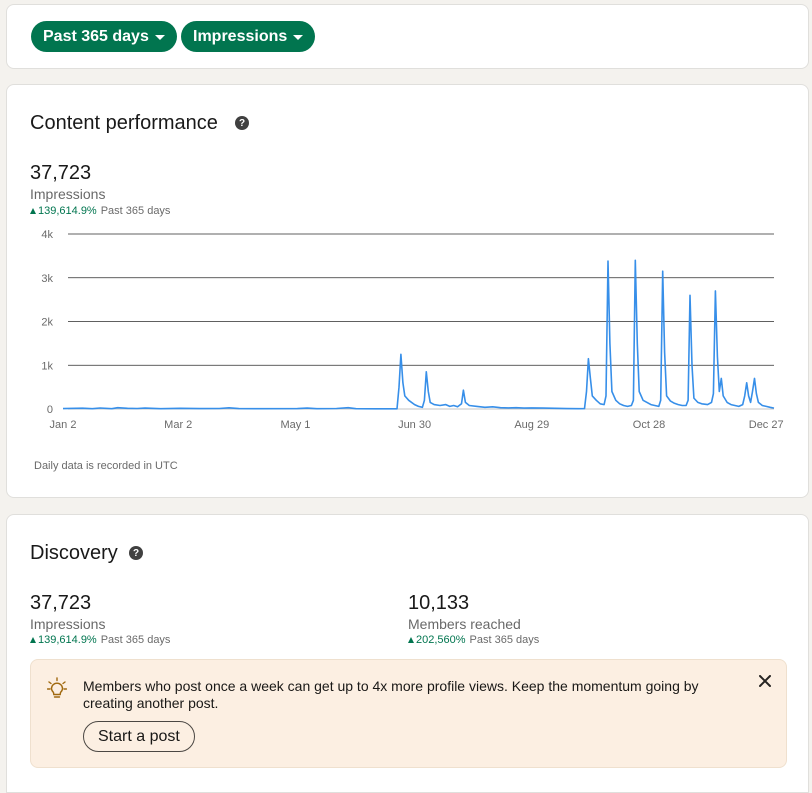 This screenshot has height=793, width=812. I want to click on close-icon, so click(765, 681).